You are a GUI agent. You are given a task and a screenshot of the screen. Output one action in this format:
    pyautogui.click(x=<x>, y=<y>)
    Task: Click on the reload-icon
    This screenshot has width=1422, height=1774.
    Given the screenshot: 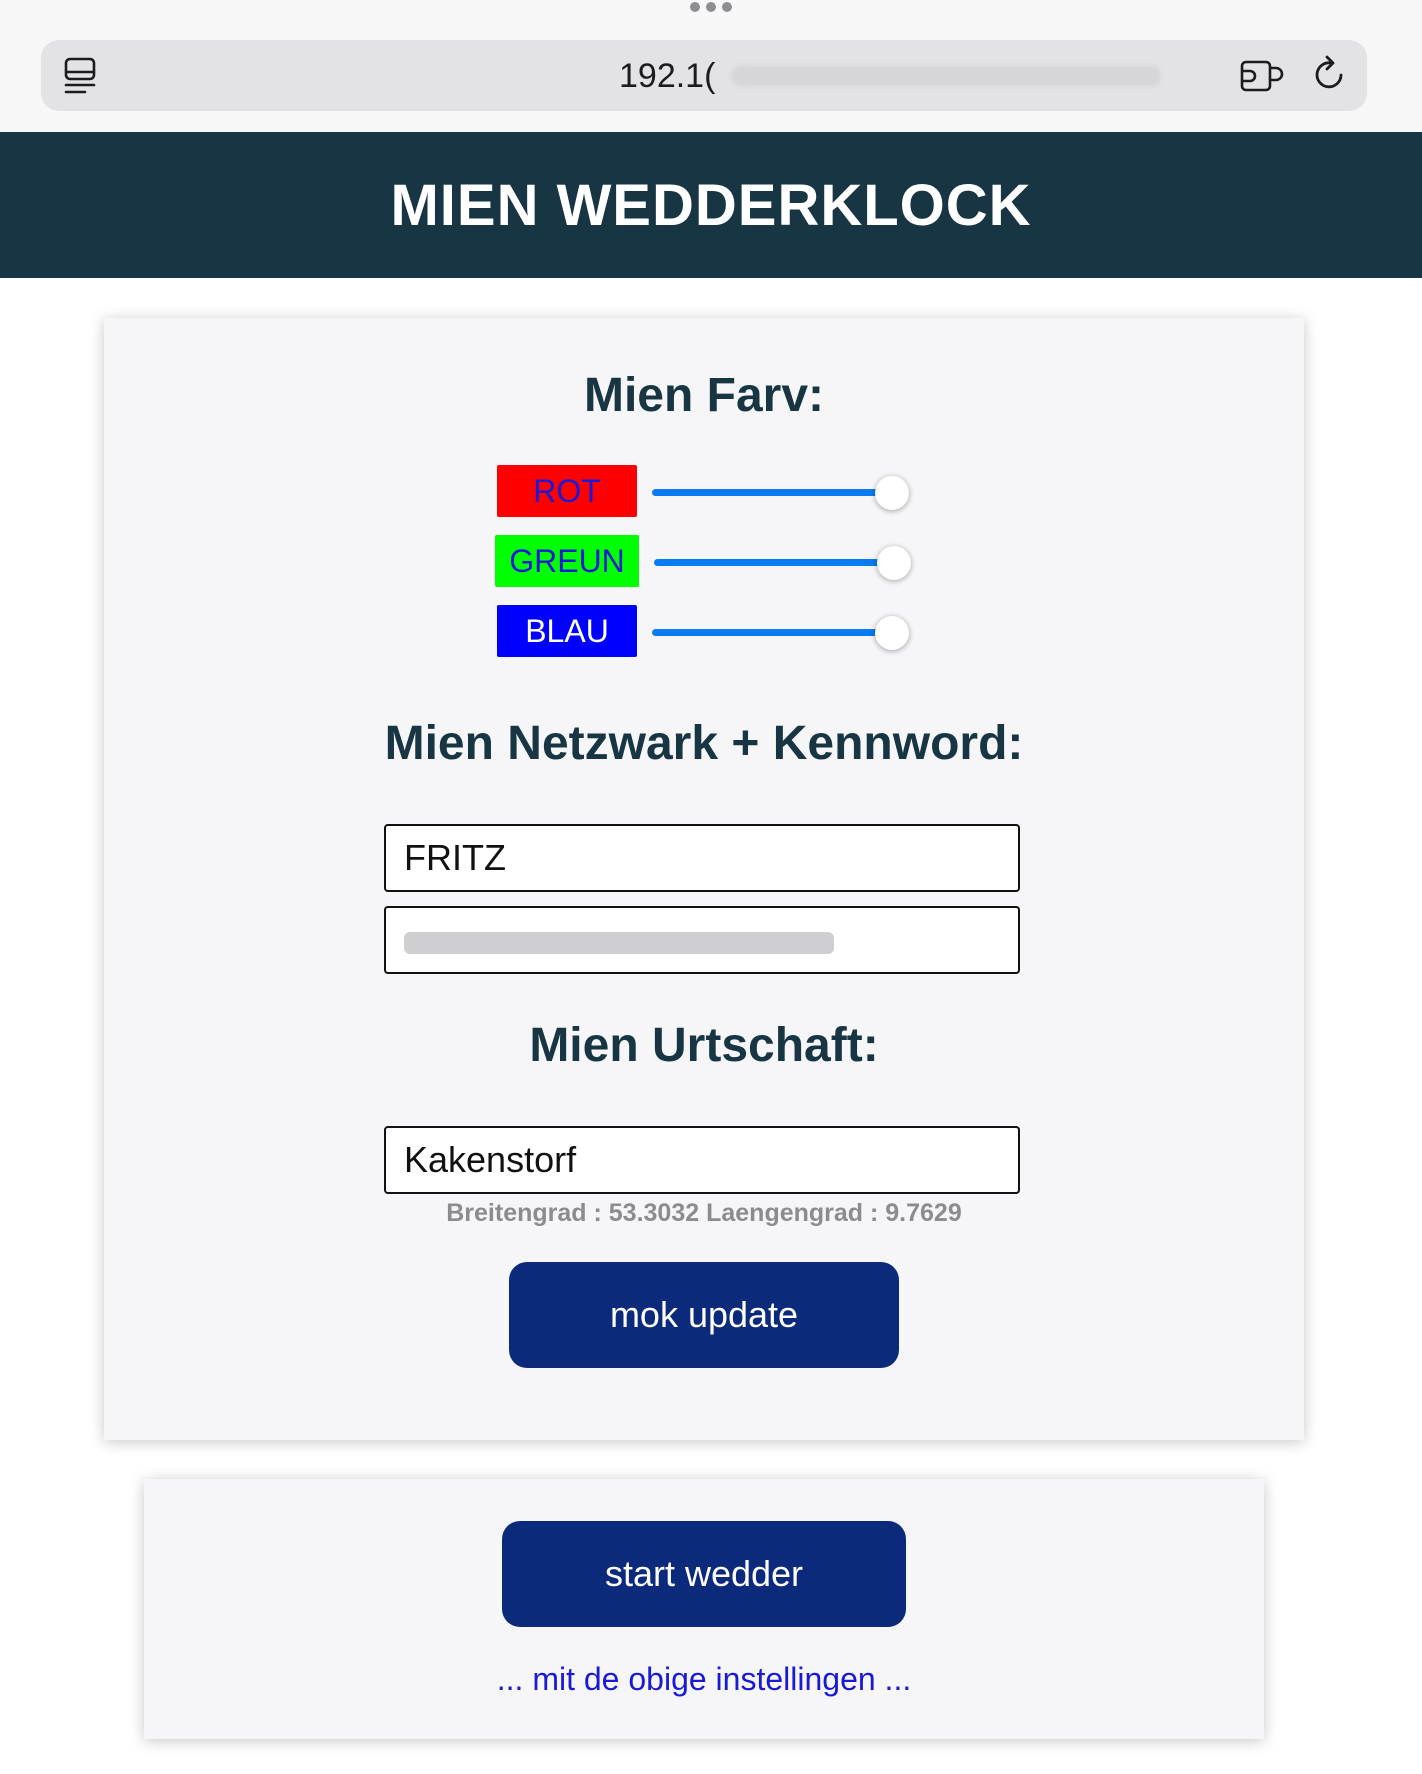 What is the action you would take?
    pyautogui.click(x=1330, y=75)
    